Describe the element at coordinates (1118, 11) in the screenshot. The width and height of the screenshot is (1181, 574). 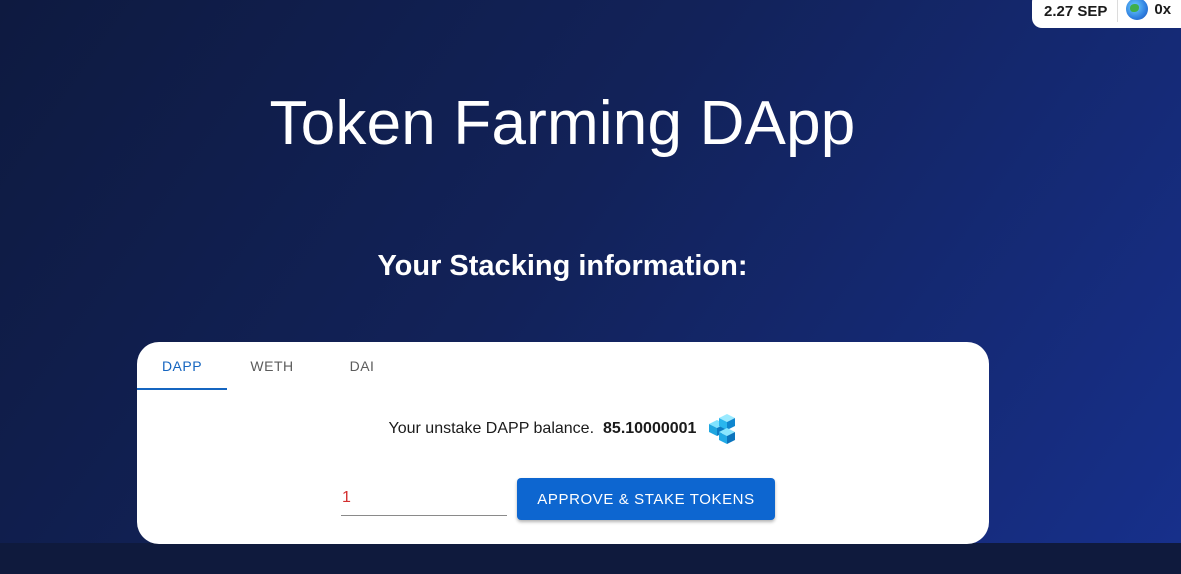
I see `wallet-divider` at that location.